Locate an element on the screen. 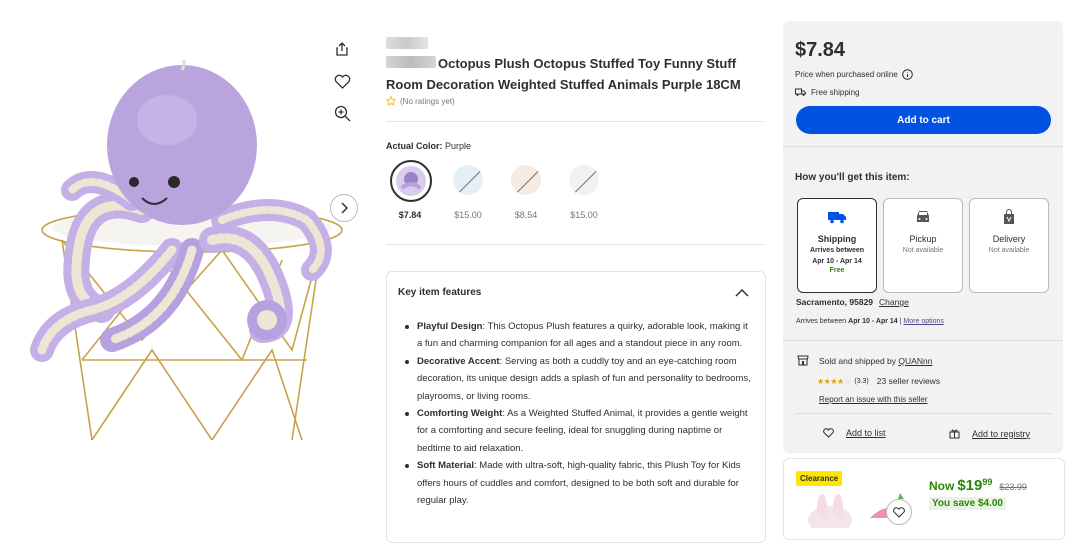  promo-favorite-button is located at coordinates (899, 512).